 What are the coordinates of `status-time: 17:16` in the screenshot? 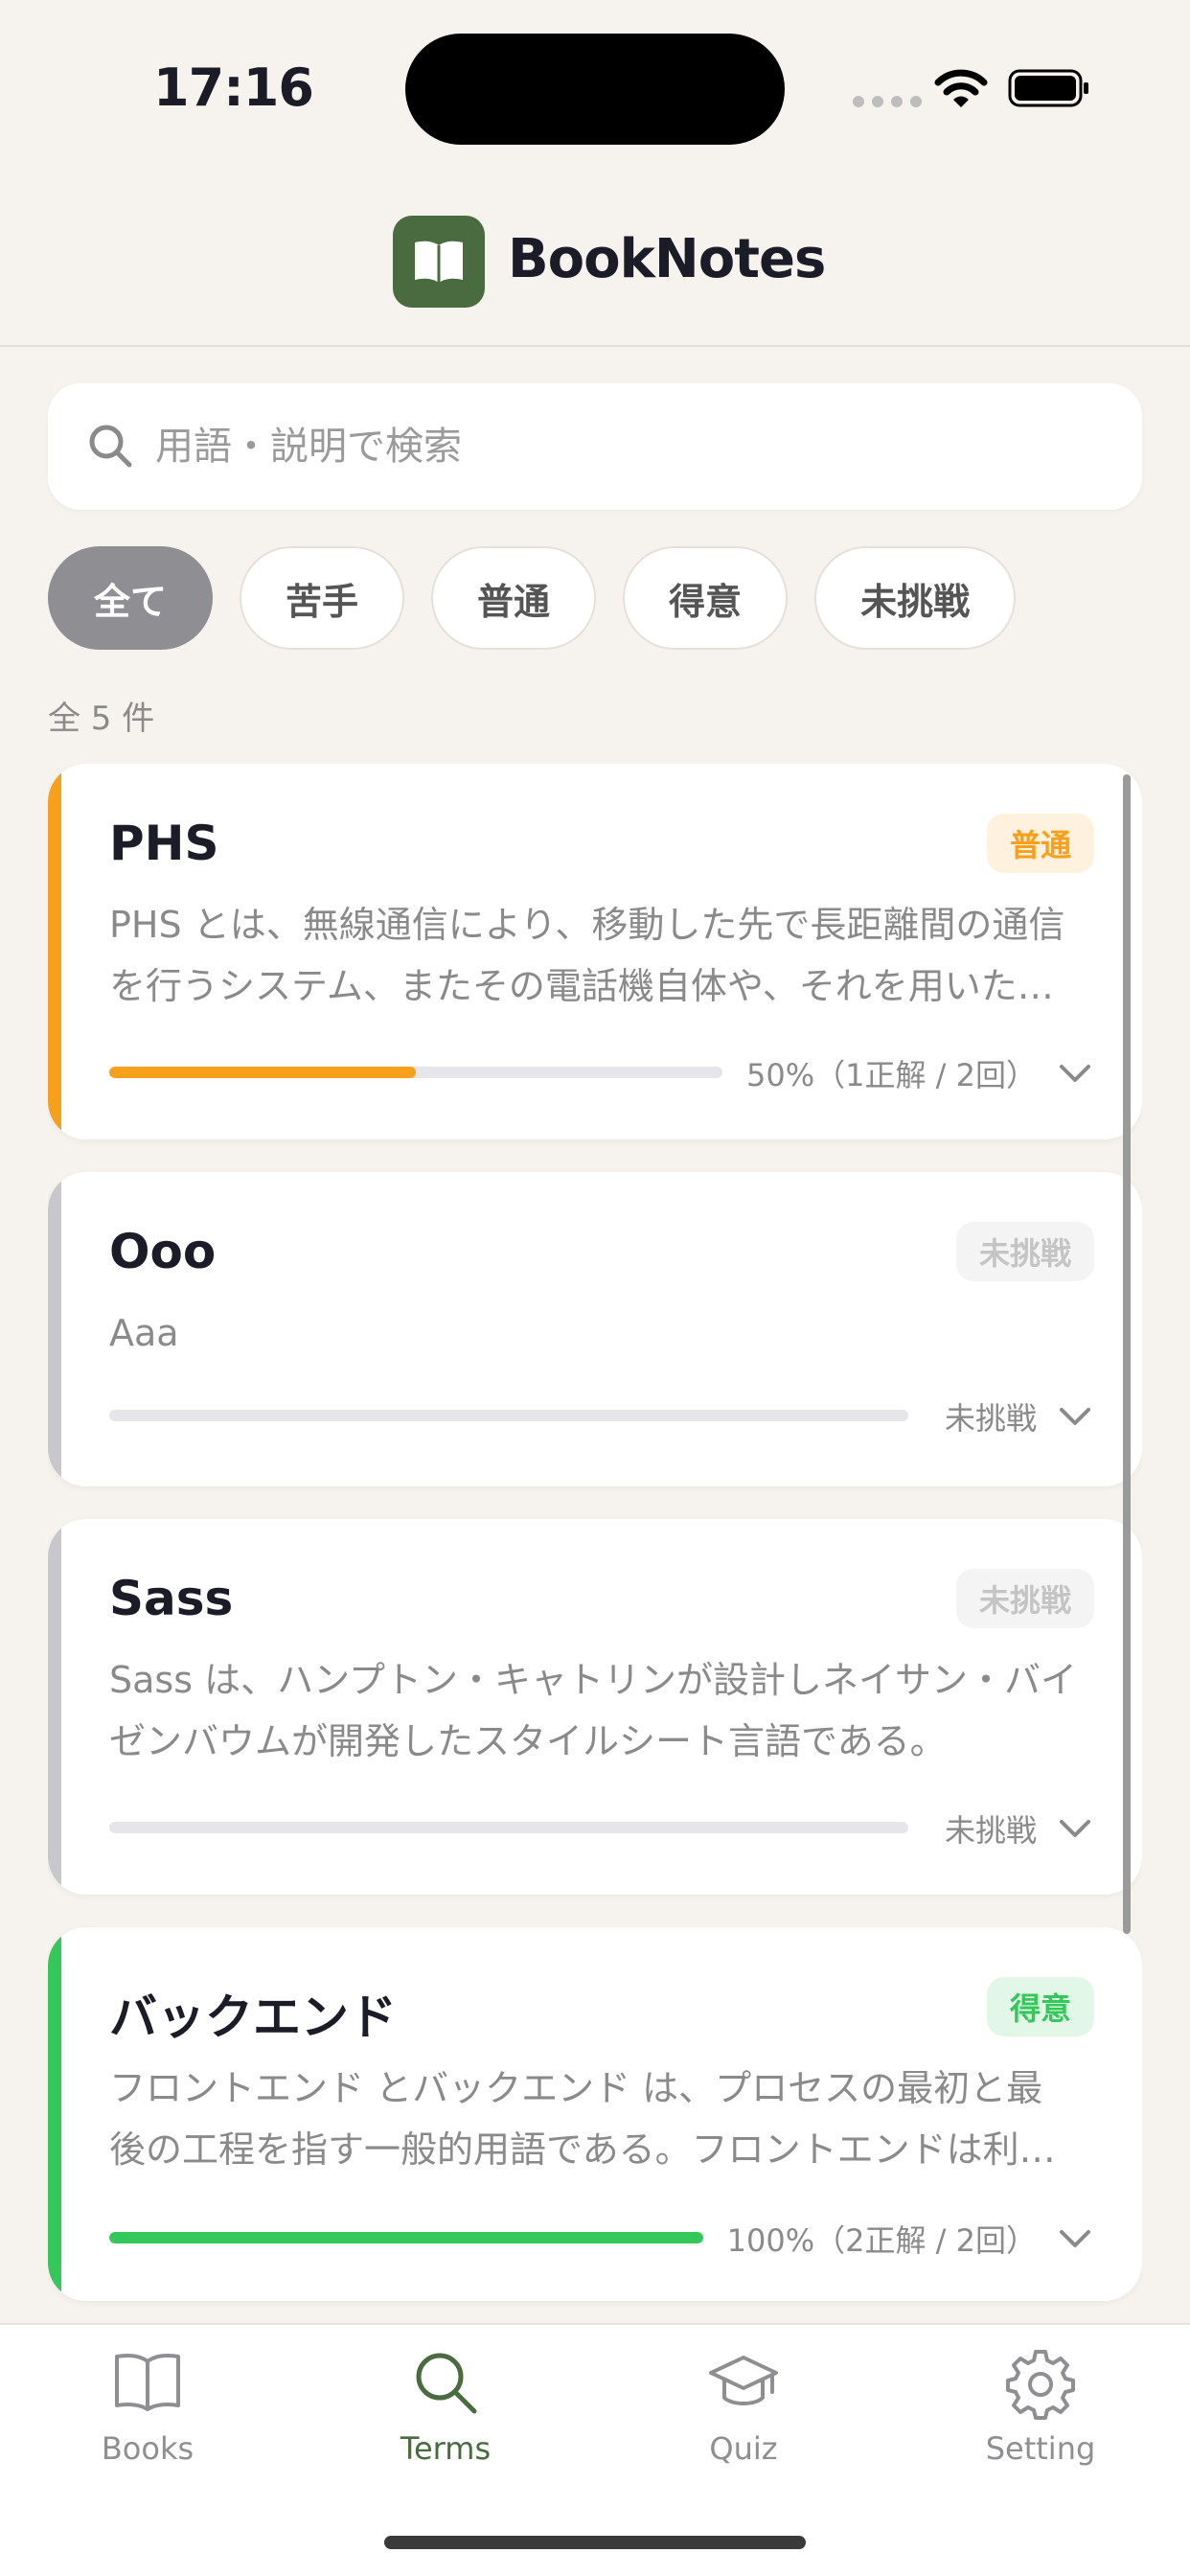 It's located at (234, 88).